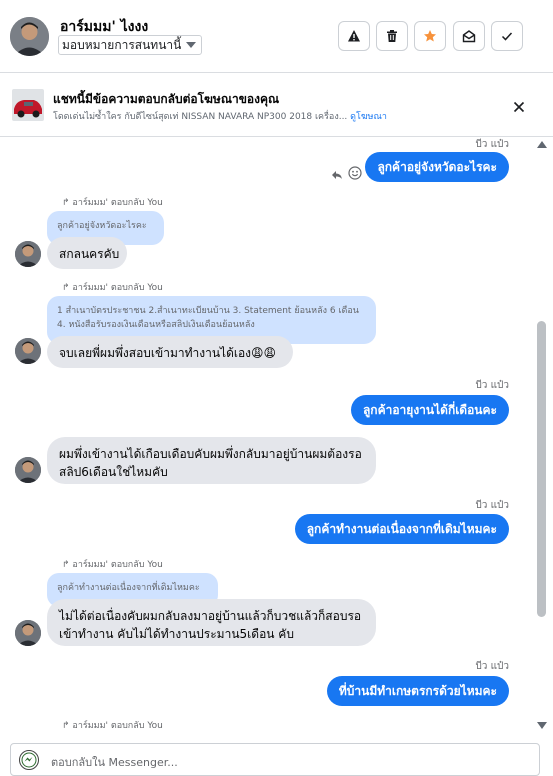 The height and width of the screenshot is (776, 553). Describe the element at coordinates (29, 36) in the screenshot. I see `contact-avatar` at that location.